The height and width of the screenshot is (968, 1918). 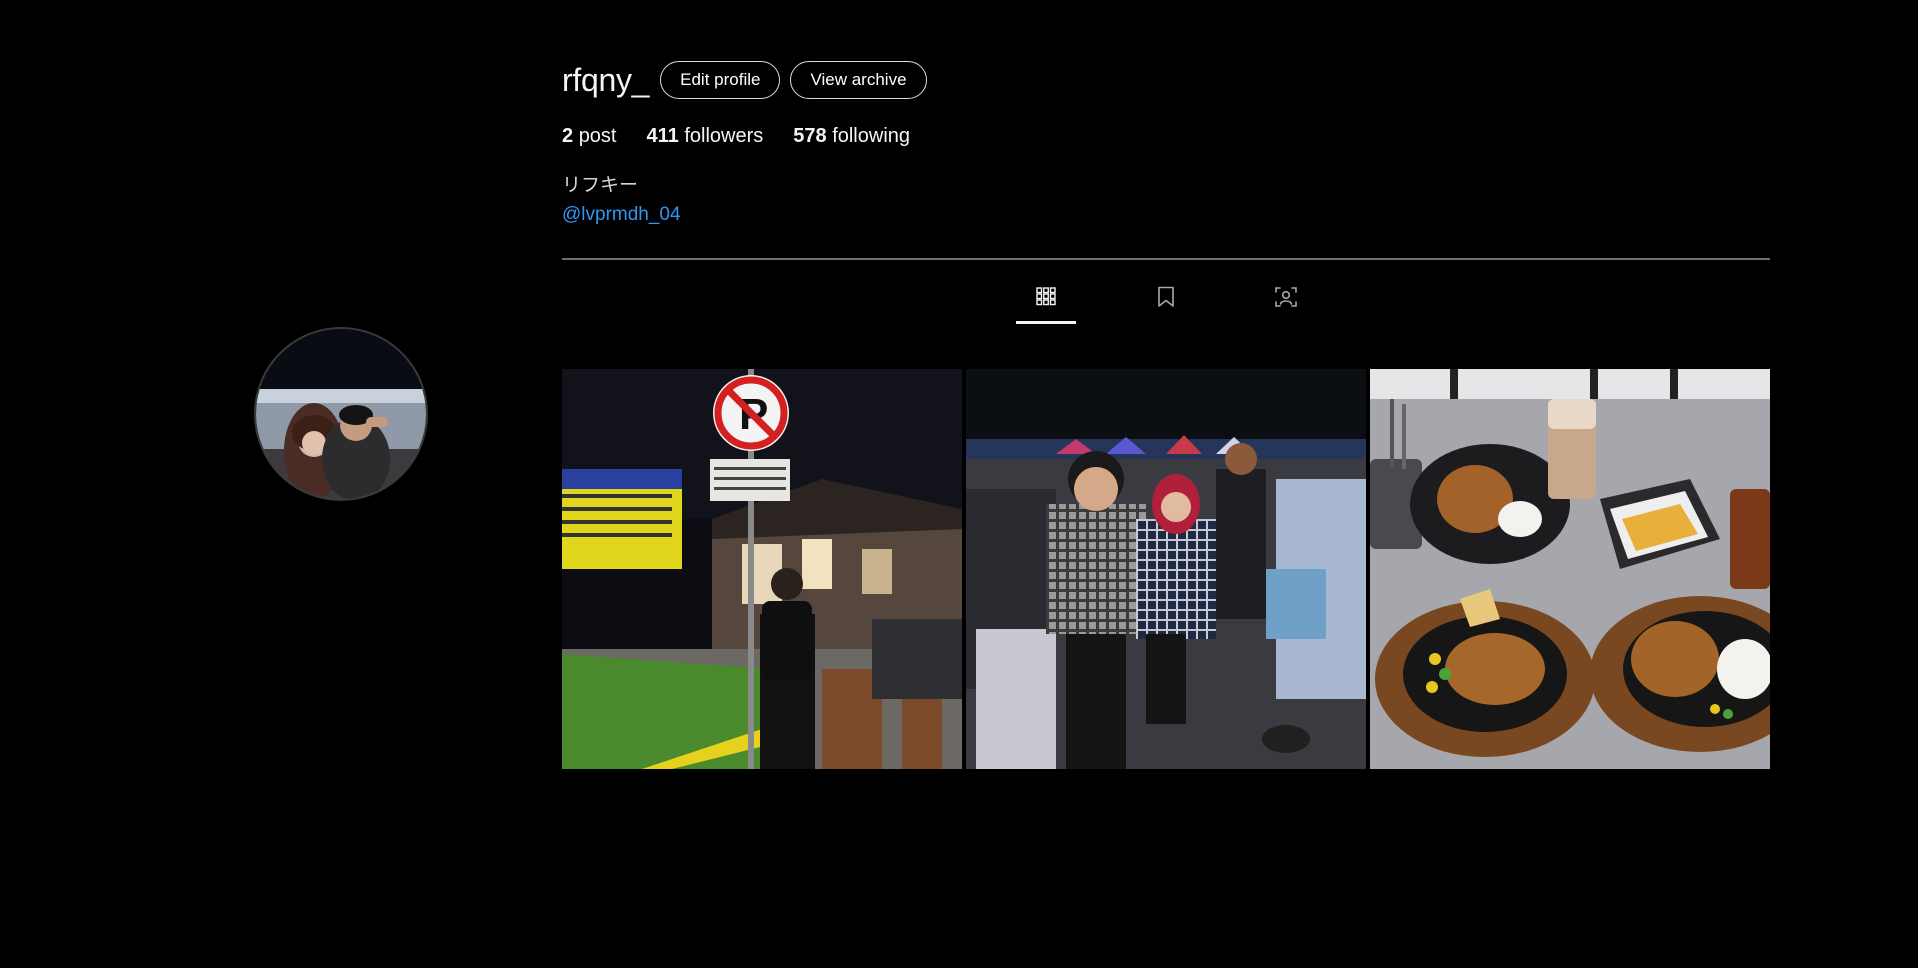 I want to click on posts-count: 2, so click(x=568, y=136).